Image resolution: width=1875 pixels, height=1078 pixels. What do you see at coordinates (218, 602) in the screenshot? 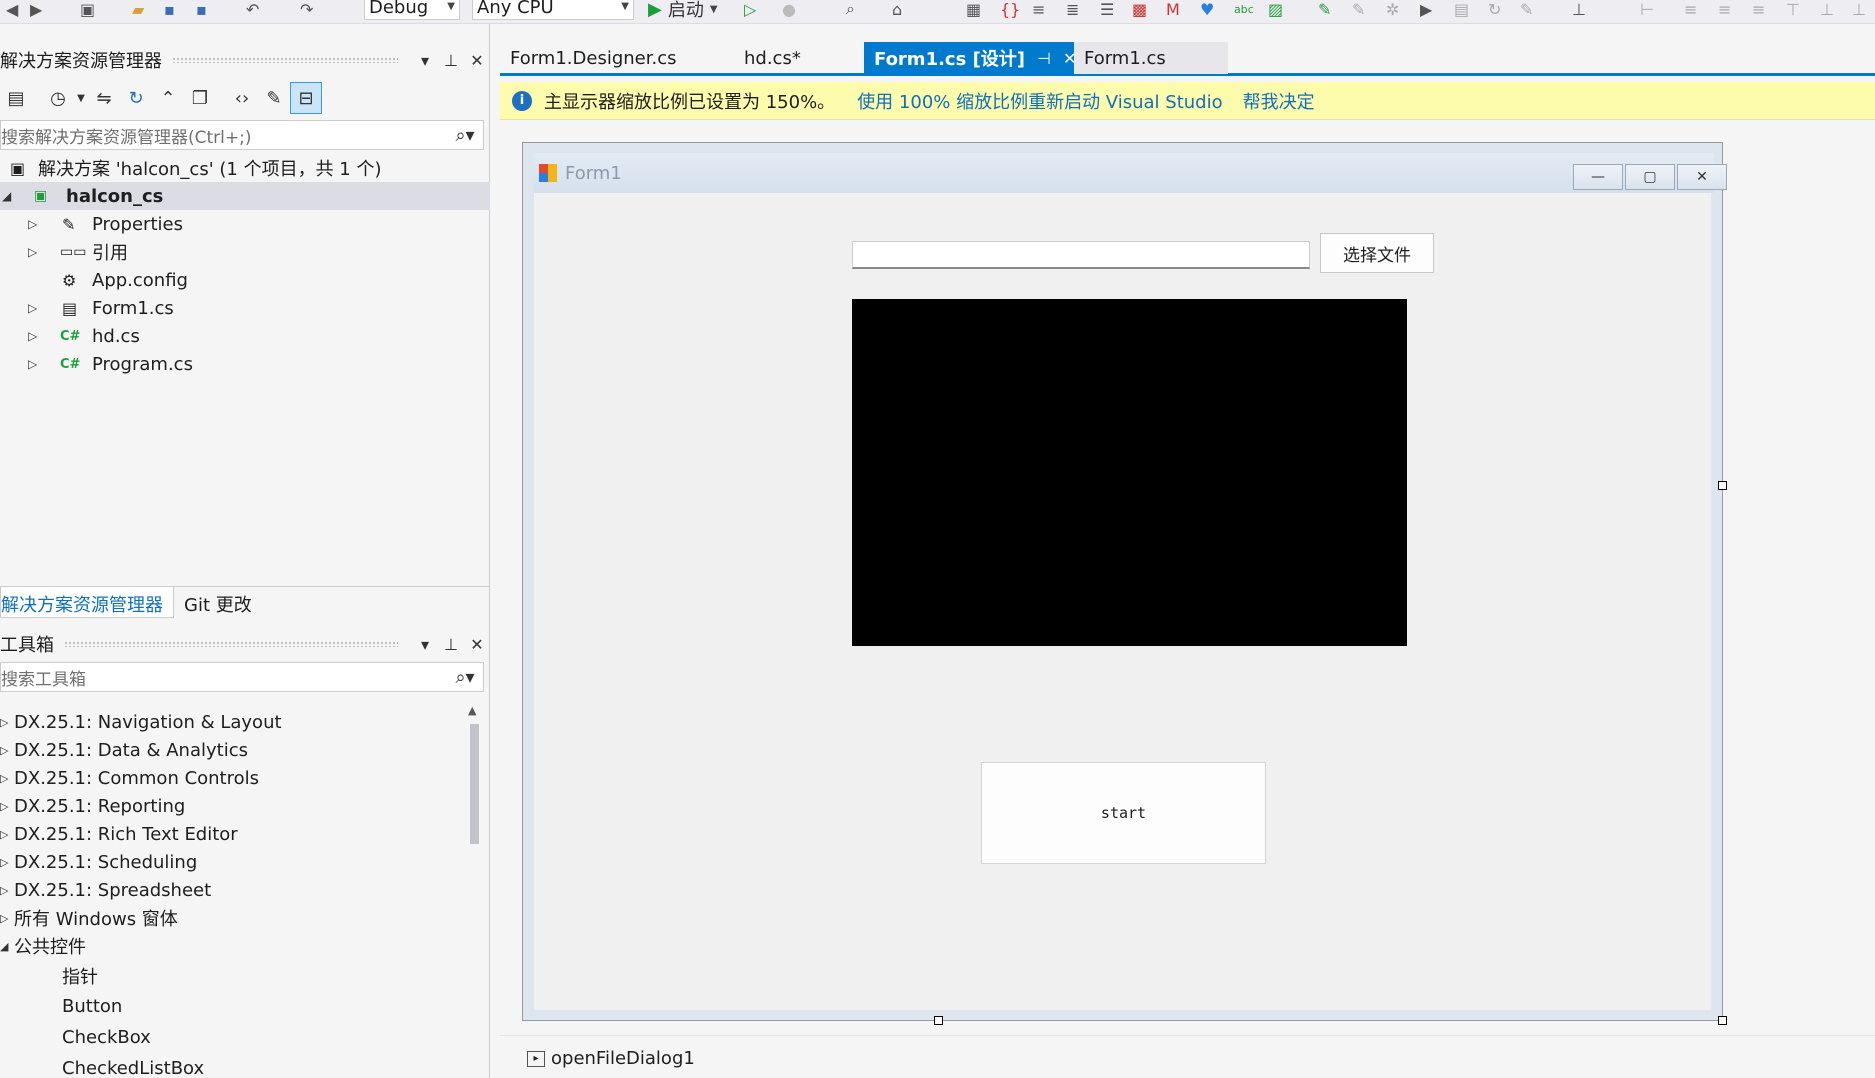
I see `tab-git-changes: Git 更改` at bounding box center [218, 602].